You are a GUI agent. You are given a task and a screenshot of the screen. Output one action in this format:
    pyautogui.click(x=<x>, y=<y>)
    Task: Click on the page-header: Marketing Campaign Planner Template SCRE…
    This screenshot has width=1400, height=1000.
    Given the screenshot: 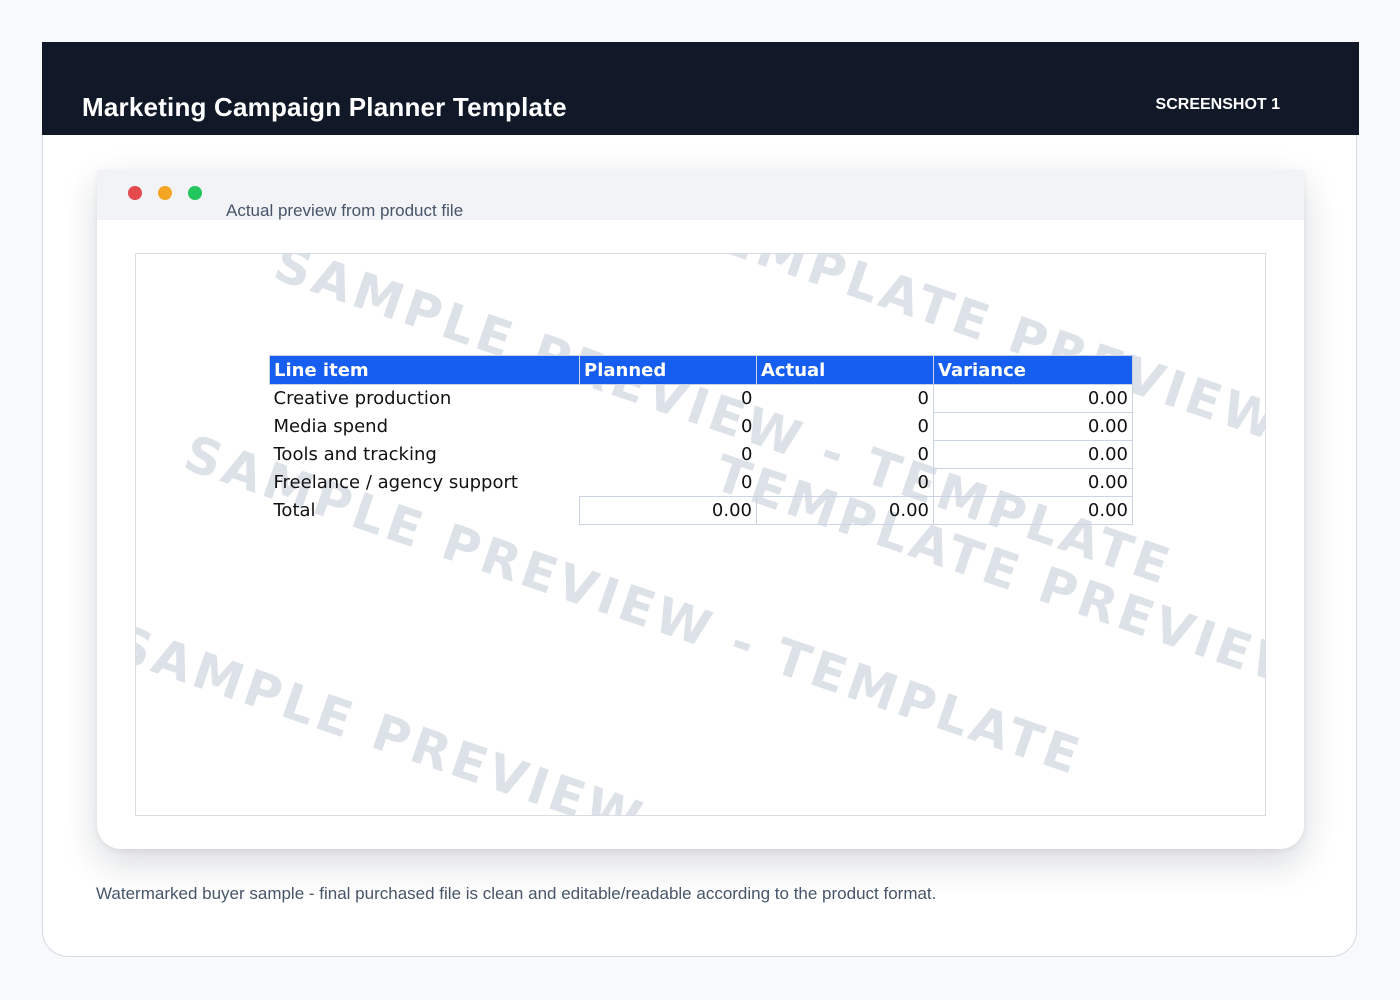 What is the action you would take?
    pyautogui.click(x=700, y=88)
    